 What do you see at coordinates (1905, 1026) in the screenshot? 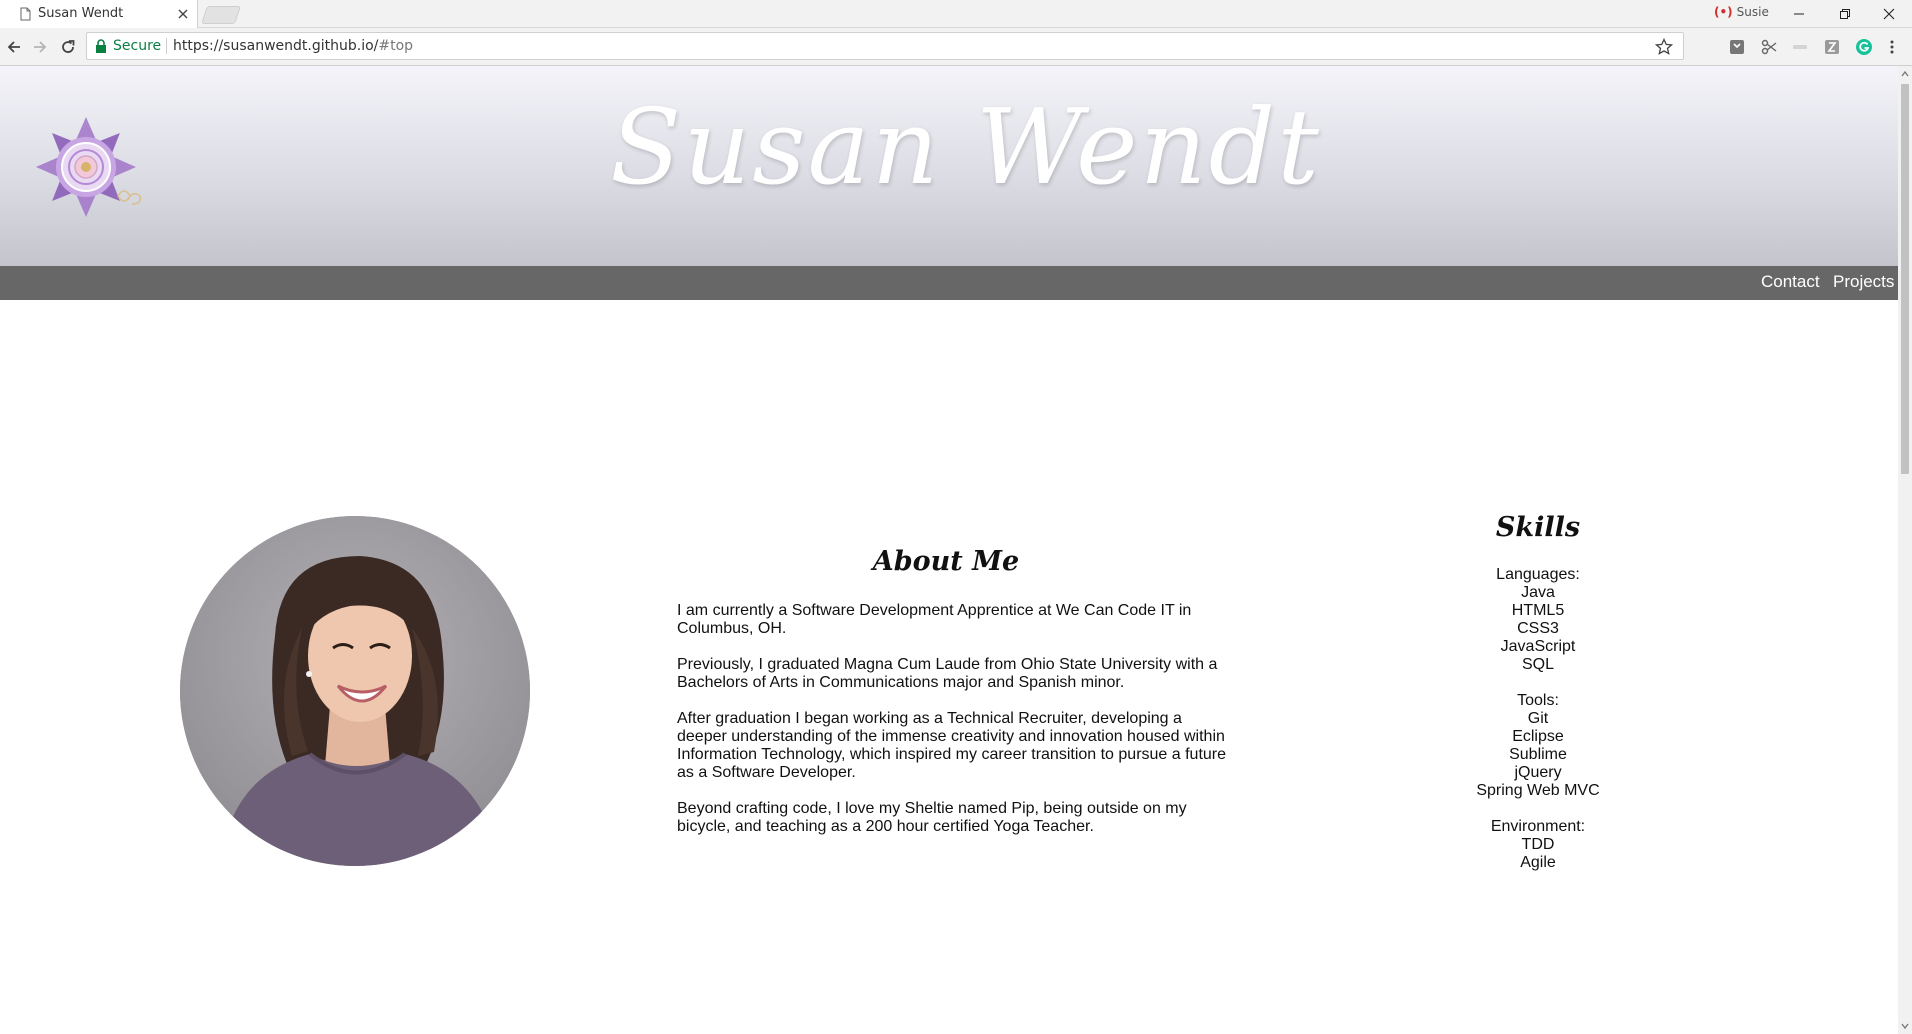
I see `scroll-down-arrow-icon` at bounding box center [1905, 1026].